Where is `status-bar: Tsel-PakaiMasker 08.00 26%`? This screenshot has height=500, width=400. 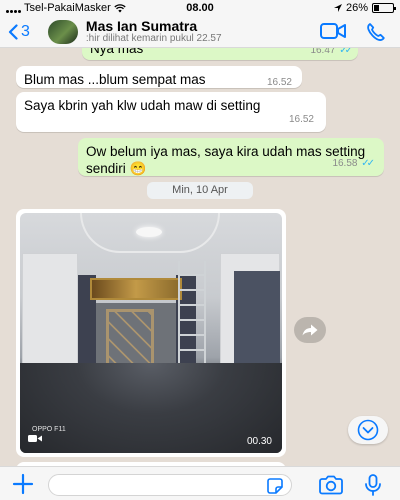
status-bar: Tsel-PakaiMasker 08.00 26% is located at coordinates (200, 8).